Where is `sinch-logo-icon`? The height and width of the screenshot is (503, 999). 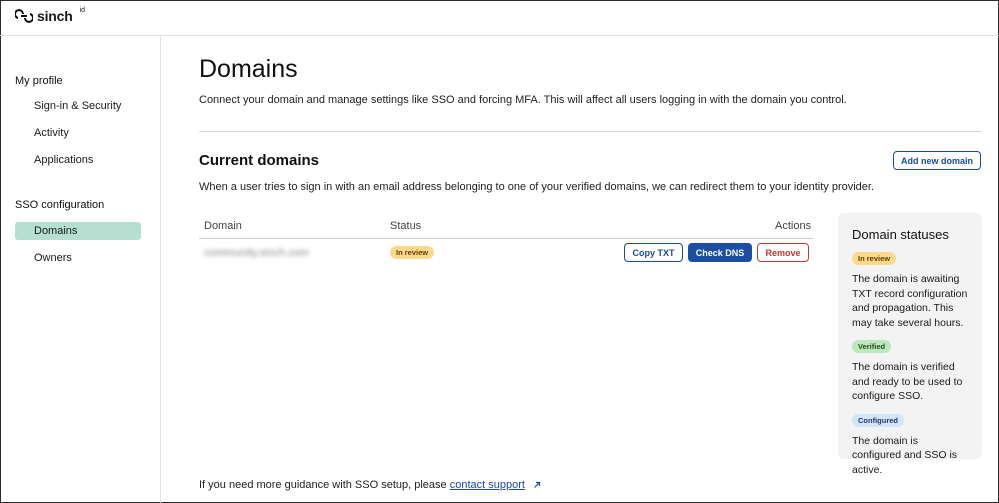 sinch-logo-icon is located at coordinates (24, 16).